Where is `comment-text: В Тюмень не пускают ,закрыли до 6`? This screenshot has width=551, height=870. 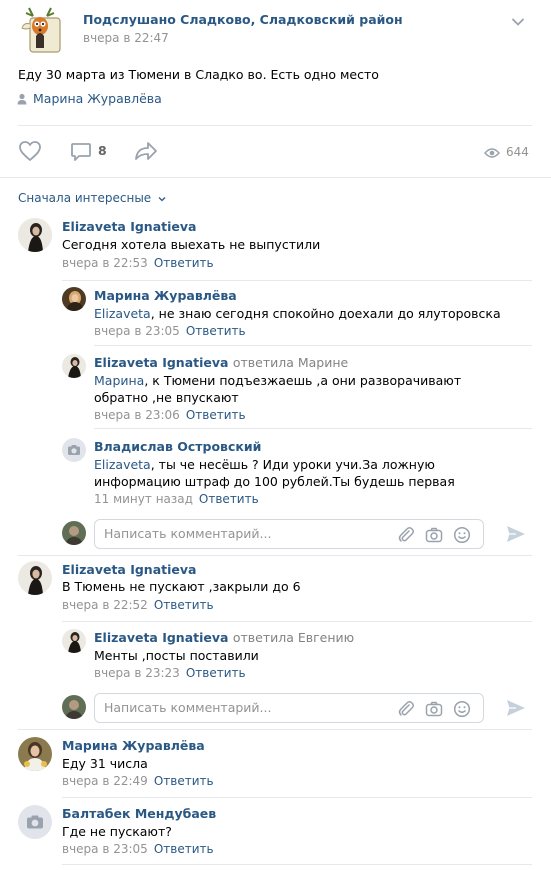
comment-text: В Тюмень не пускают ,закрыли до 6 is located at coordinates (181, 586).